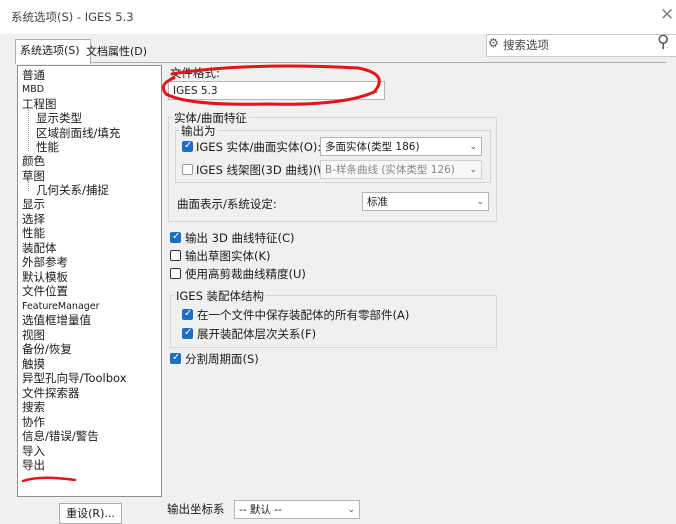 The image size is (676, 524). I want to click on output-coordinate-value: -- 默认 --, so click(260, 510).